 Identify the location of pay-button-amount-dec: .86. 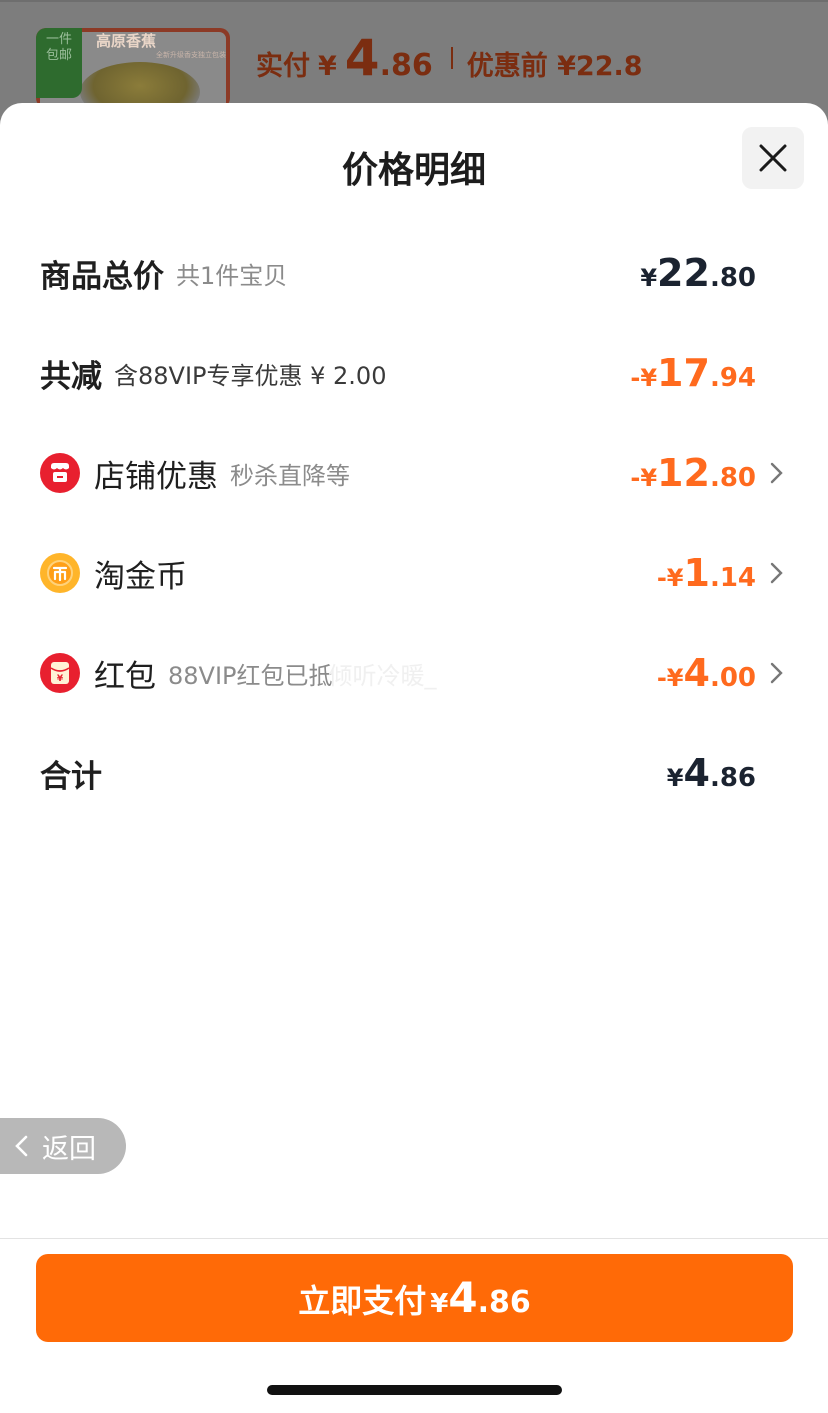
(504, 1302).